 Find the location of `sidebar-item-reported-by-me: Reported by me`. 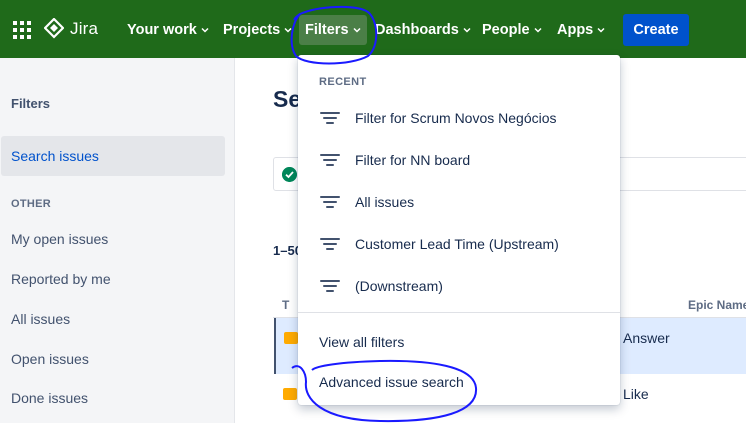

sidebar-item-reported-by-me: Reported by me is located at coordinates (61, 279).